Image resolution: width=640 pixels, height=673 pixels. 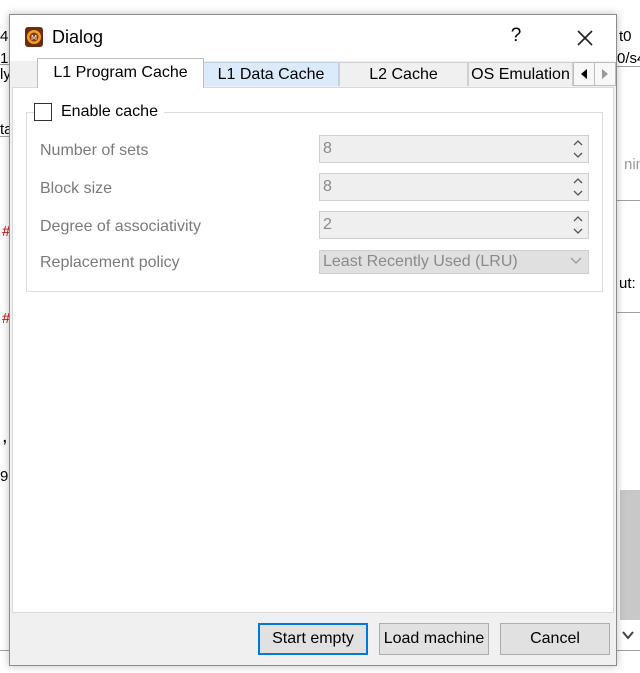 What do you see at coordinates (43, 112) in the screenshot?
I see `enable-cache-checkbox` at bounding box center [43, 112].